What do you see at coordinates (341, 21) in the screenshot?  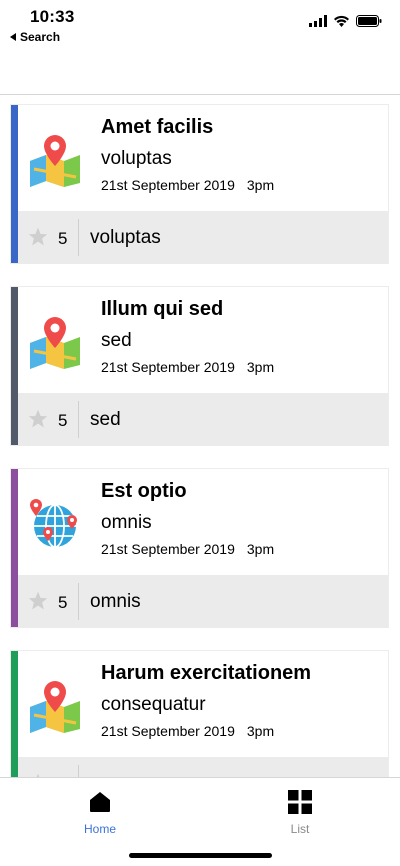 I see `wifi-icon` at bounding box center [341, 21].